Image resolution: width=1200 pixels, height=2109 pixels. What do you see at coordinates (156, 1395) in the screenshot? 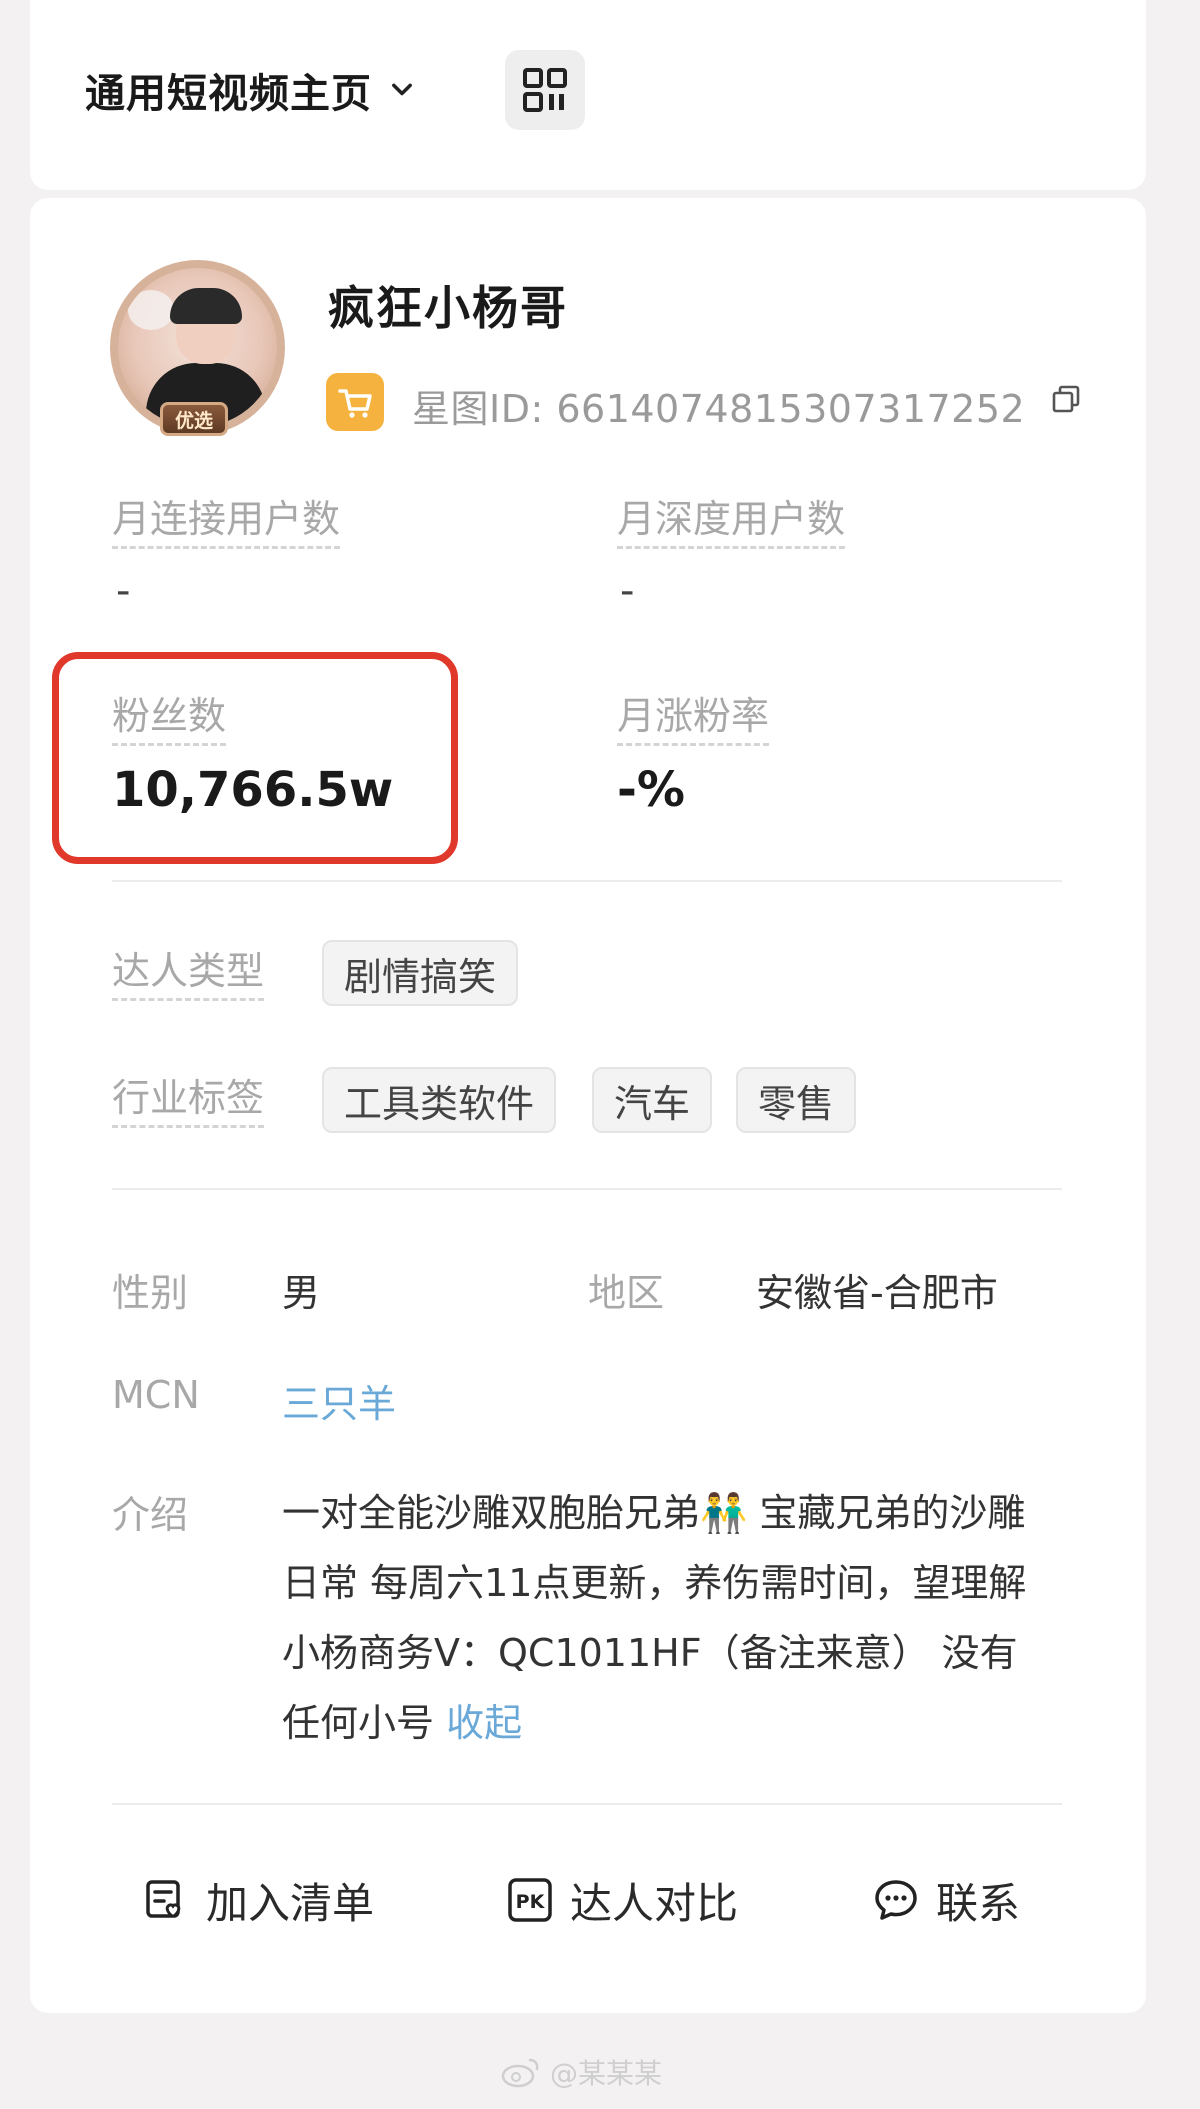
I see `mcn-label: MCN` at bounding box center [156, 1395].